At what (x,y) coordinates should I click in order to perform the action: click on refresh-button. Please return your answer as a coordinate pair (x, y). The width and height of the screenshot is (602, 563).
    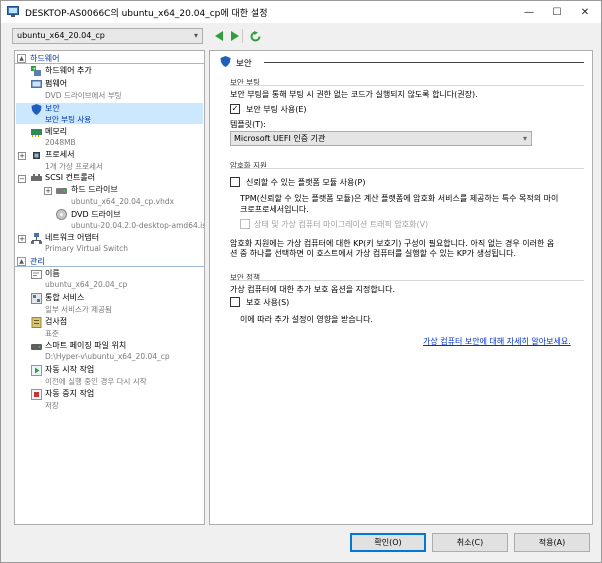
    Looking at the image, I should click on (255, 36).